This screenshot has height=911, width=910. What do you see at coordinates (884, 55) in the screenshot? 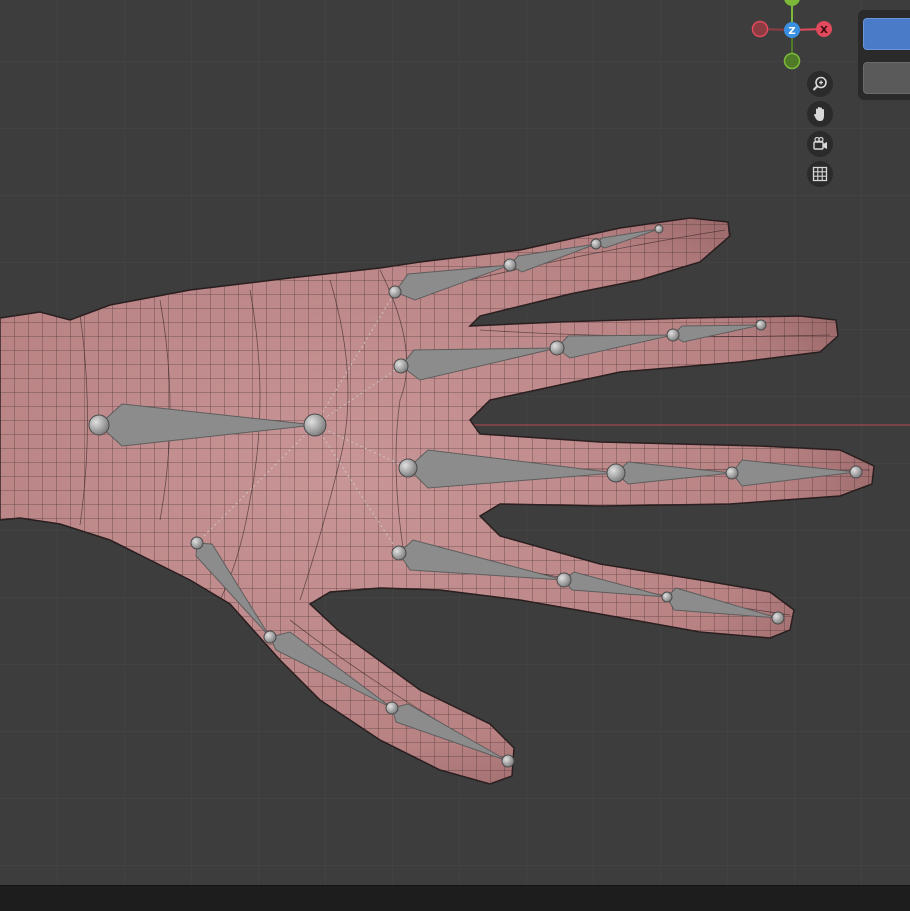
I see `side-panel` at bounding box center [884, 55].